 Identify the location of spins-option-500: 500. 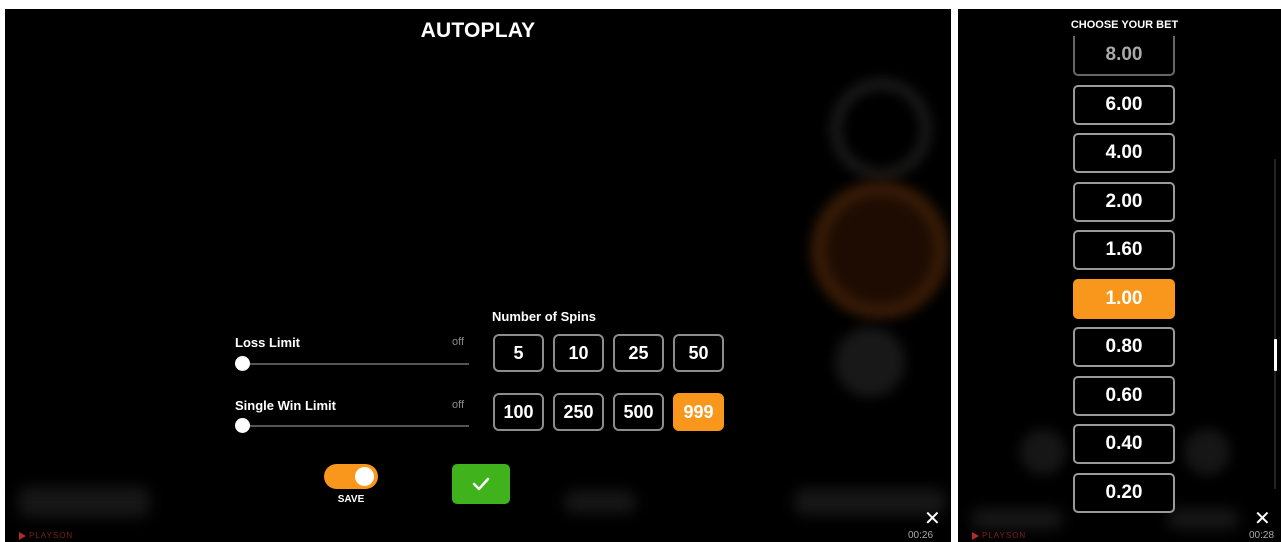
(638, 412).